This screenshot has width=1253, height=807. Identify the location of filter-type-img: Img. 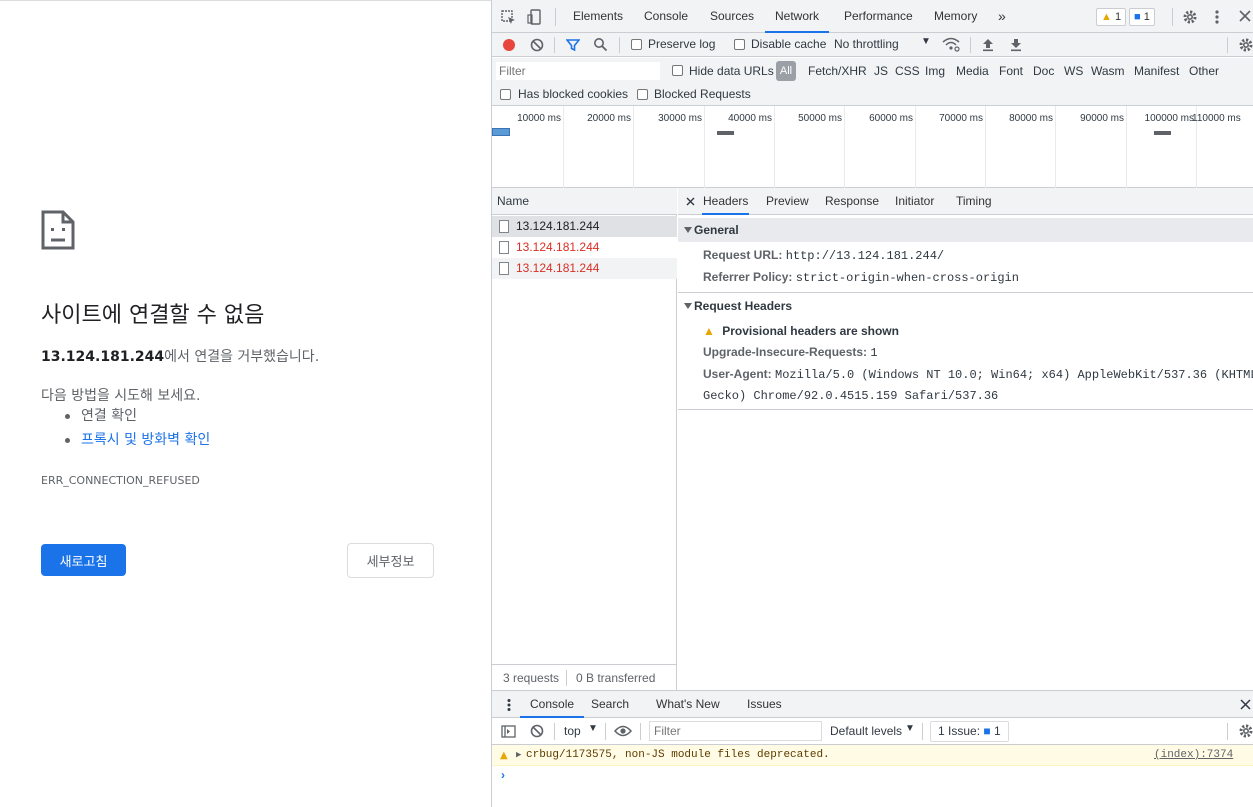
(935, 71).